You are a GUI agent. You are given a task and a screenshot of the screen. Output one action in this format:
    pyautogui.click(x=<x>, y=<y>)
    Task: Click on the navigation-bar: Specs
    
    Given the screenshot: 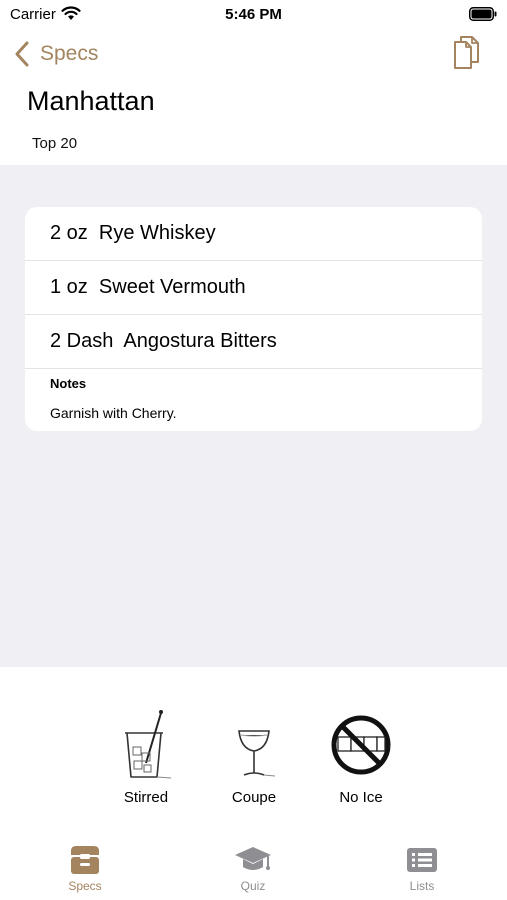 What is the action you would take?
    pyautogui.click(x=253, y=54)
    